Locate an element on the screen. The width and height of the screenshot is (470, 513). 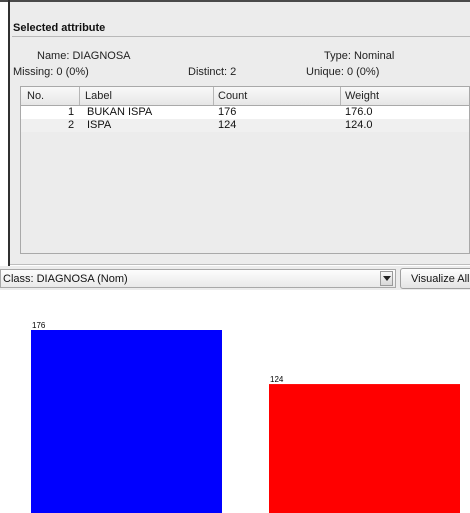
attribute-unique: Unique: 0 (0%) is located at coordinates (343, 72).